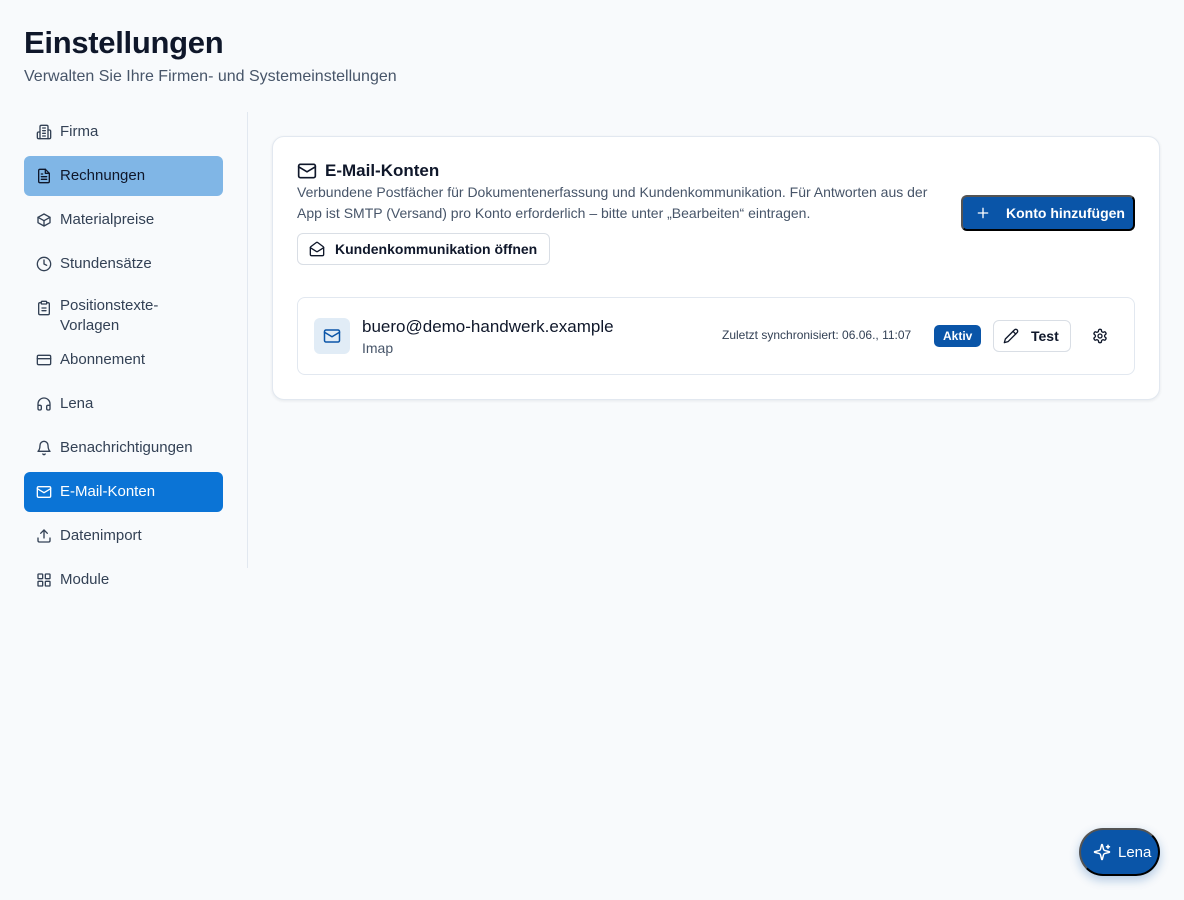  What do you see at coordinates (958, 336) in the screenshot?
I see `status-badge: Aktiv` at bounding box center [958, 336].